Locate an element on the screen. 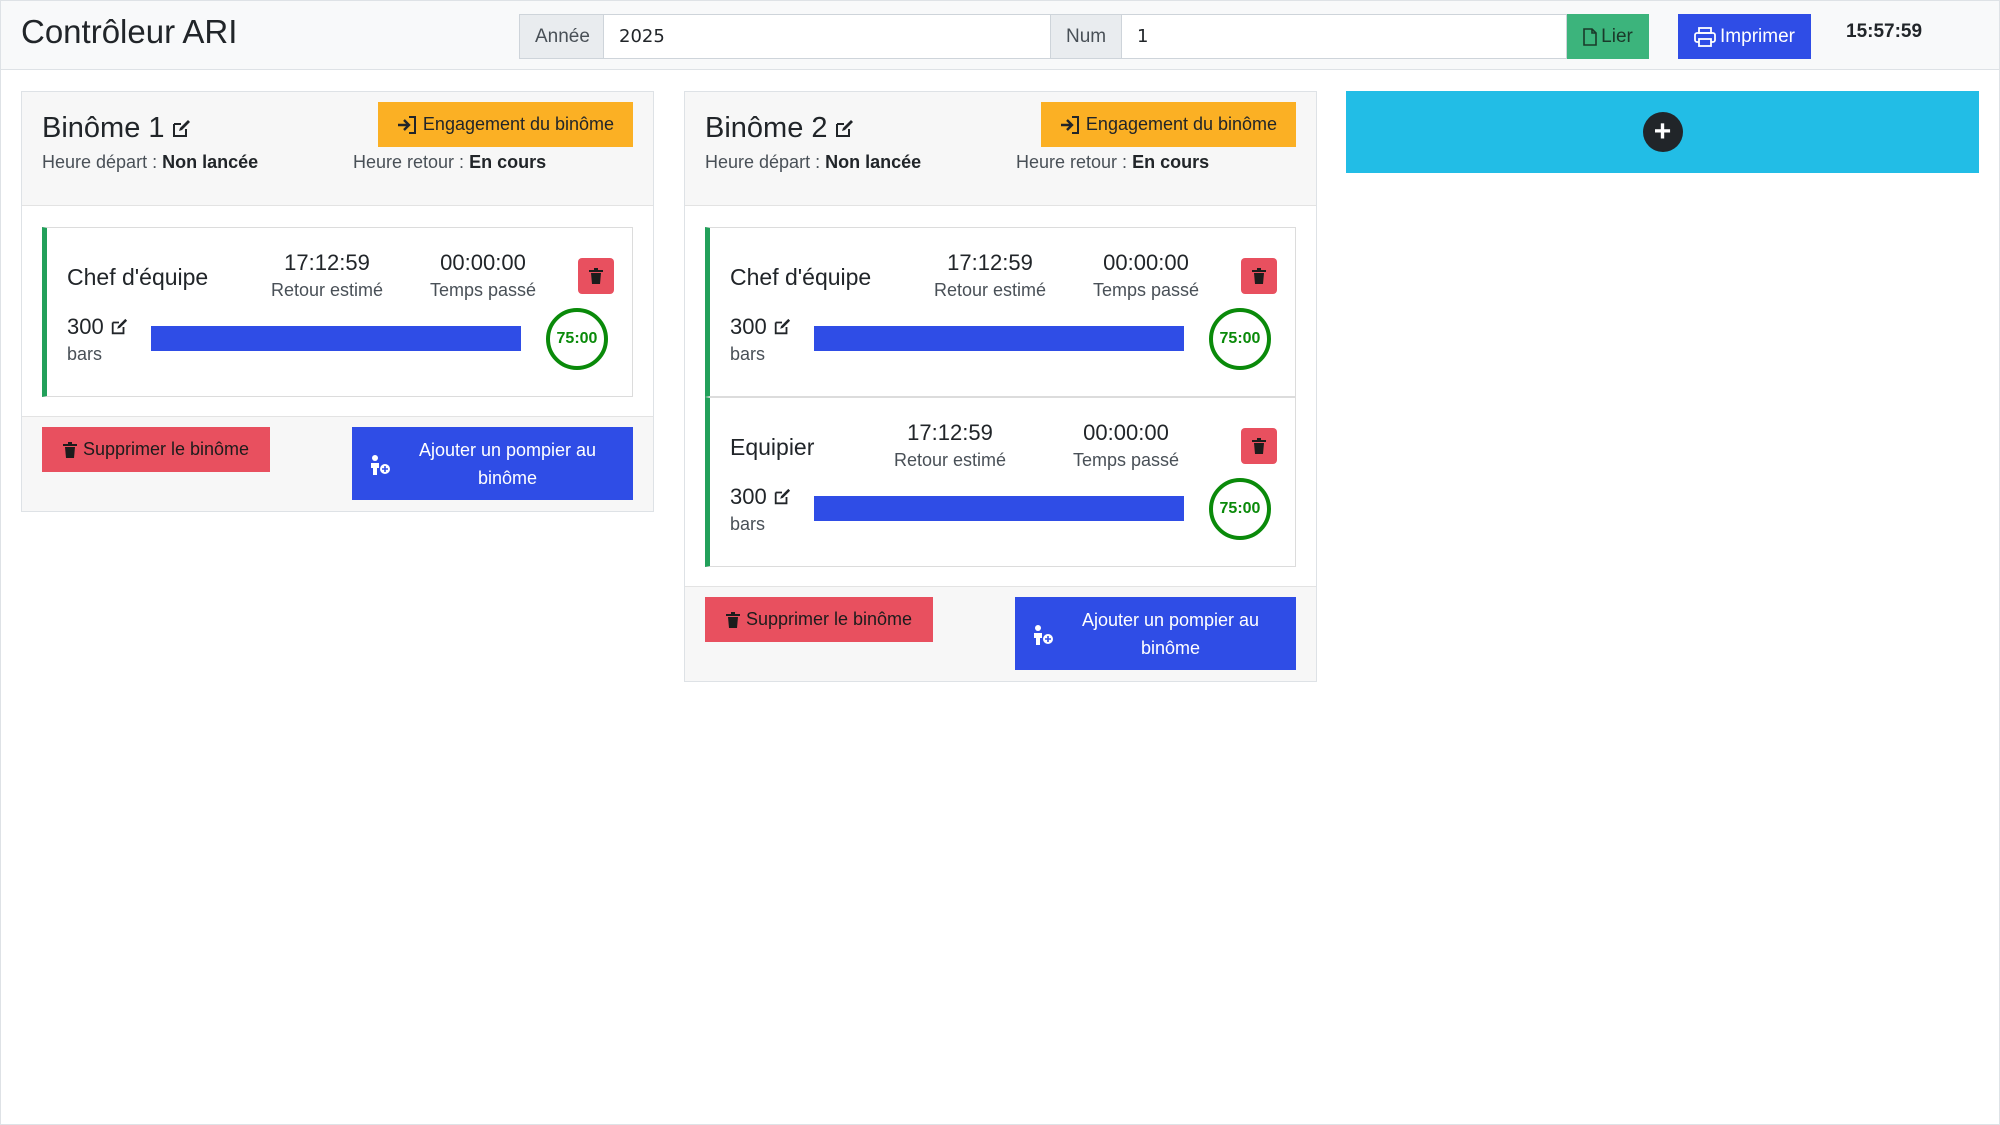 The height and width of the screenshot is (1125, 2000). binome-title: Binôme 2 is located at coordinates (779, 128).